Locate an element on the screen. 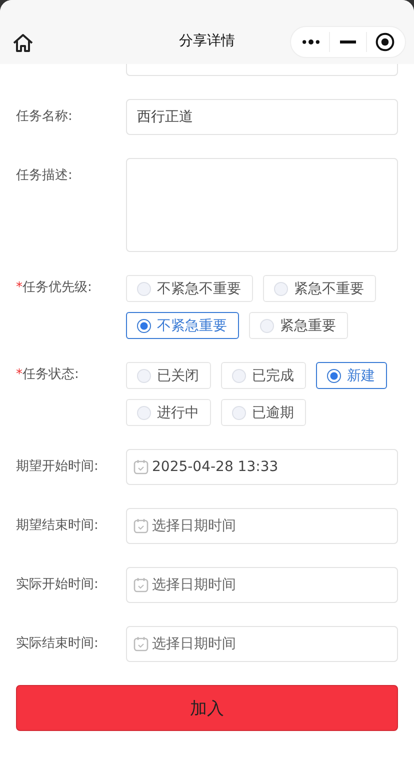  field-label: 任务描述: is located at coordinates (45, 176).